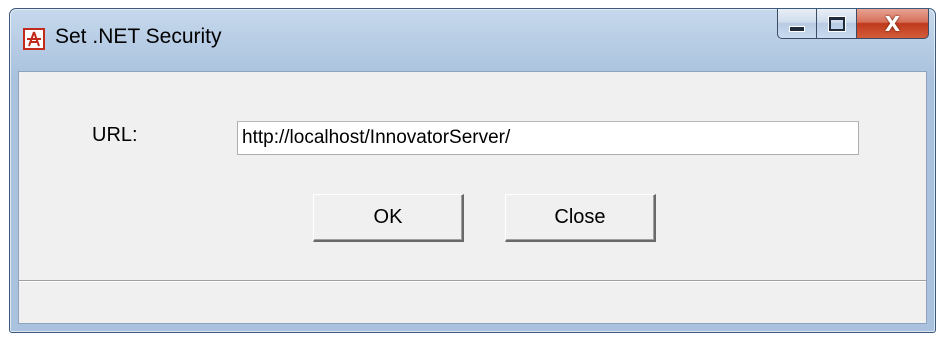 This screenshot has height=337, width=940. I want to click on close-button: Close, so click(580, 218).